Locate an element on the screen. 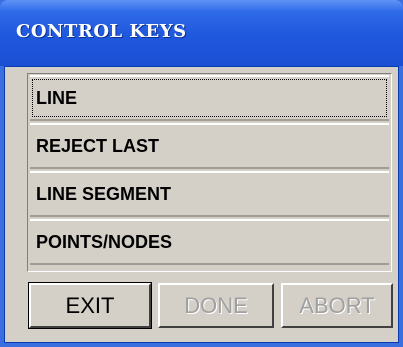  abort-button-label: ABORT is located at coordinates (337, 305).